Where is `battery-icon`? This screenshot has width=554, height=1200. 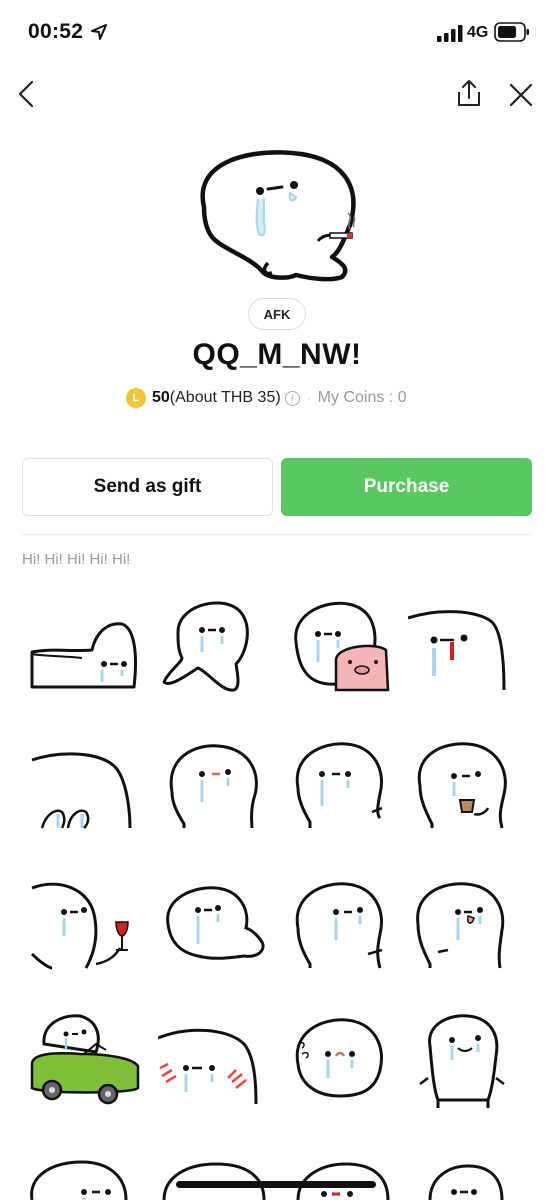 battery-icon is located at coordinates (511, 32).